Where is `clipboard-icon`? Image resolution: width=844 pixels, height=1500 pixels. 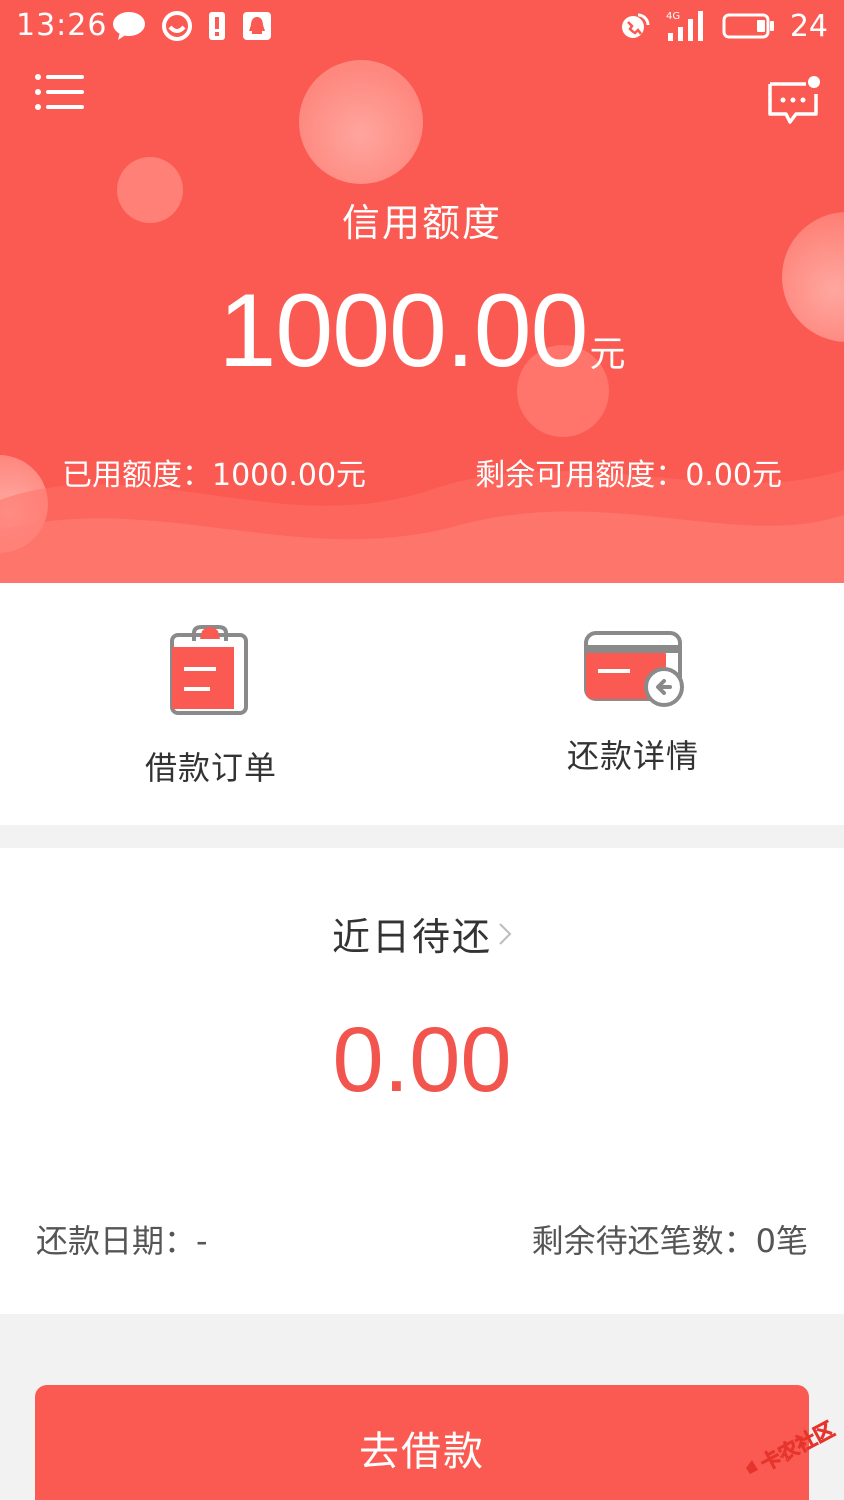
clipboard-icon is located at coordinates (209, 670).